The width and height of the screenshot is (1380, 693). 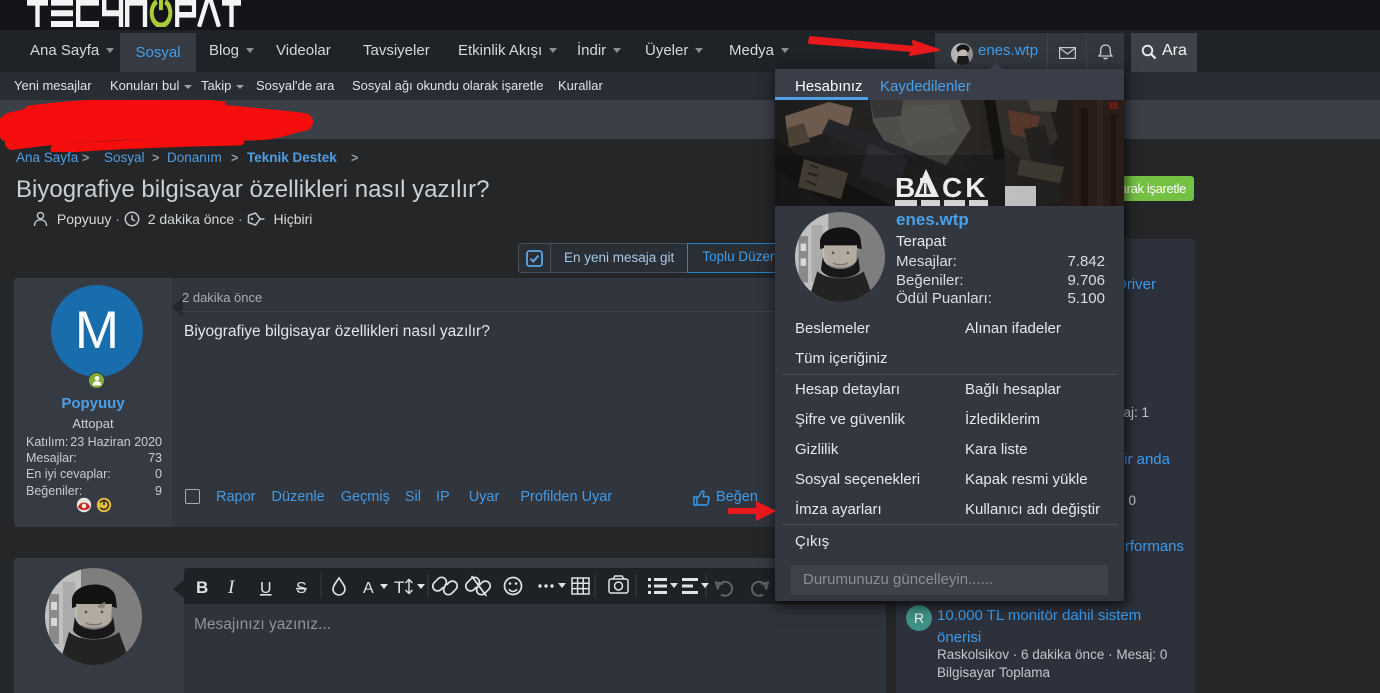 What do you see at coordinates (266, 588) in the screenshot?
I see `svg-text: U` at bounding box center [266, 588].